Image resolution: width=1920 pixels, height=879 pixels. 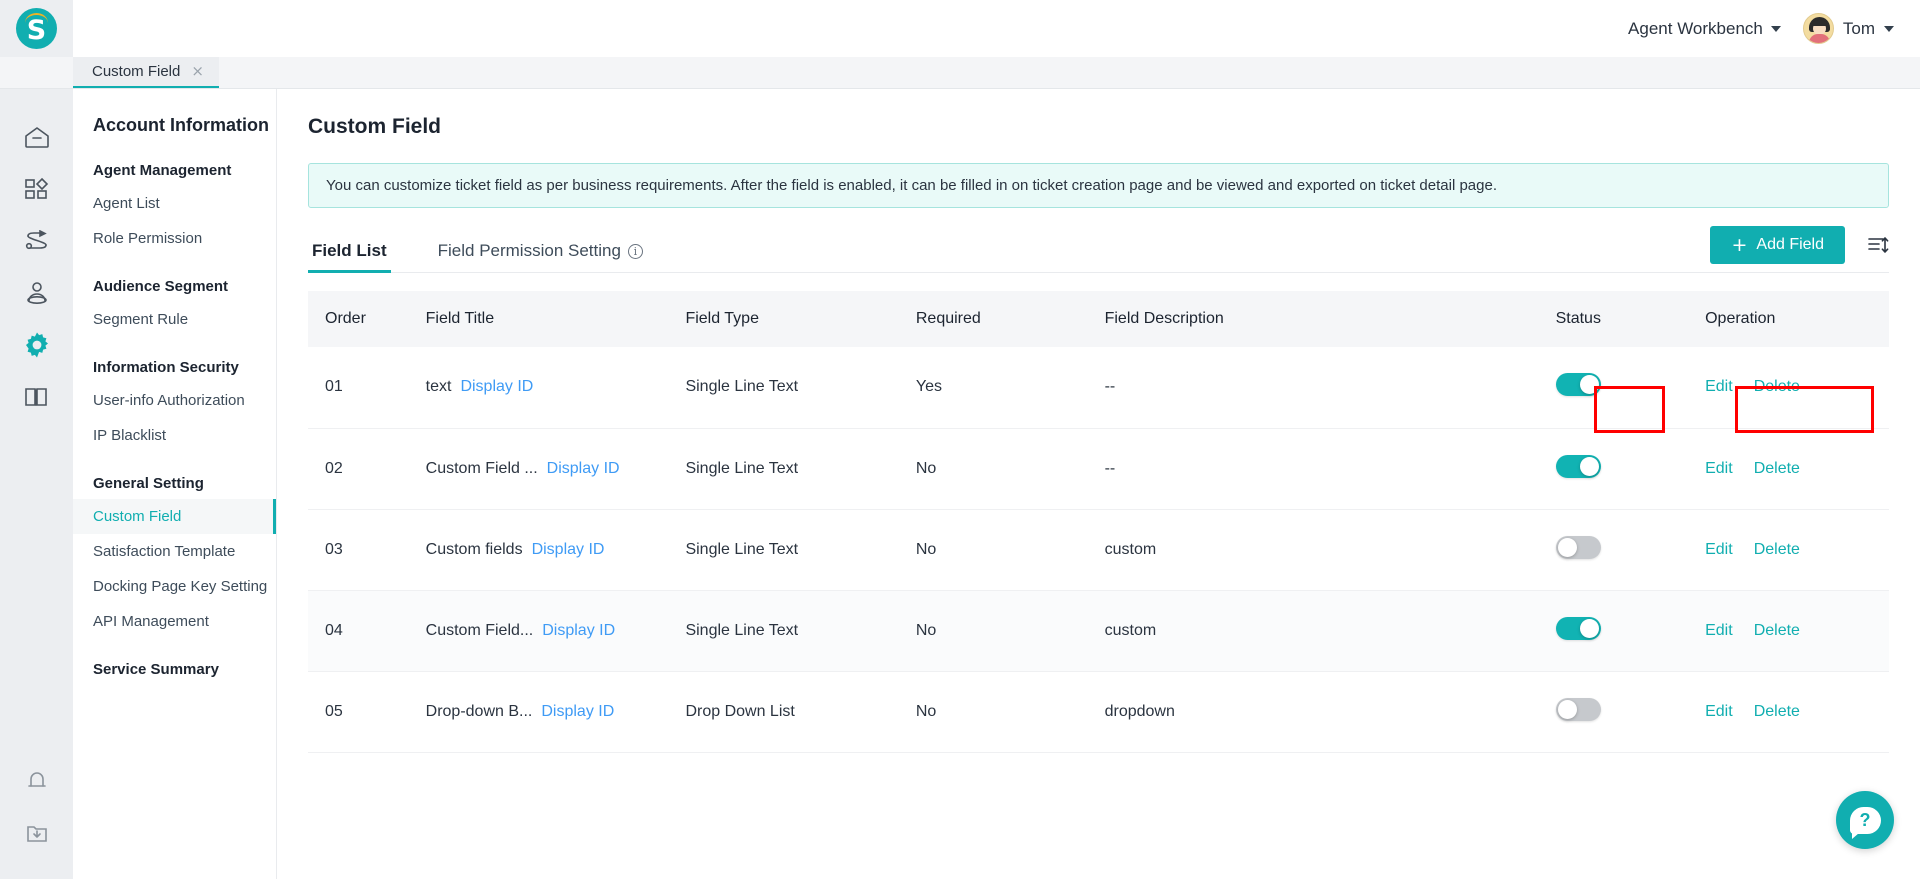 What do you see at coordinates (174, 586) in the screenshot?
I see `sidebar-item-docking-page-key-setting: Docking Page Key Setting` at bounding box center [174, 586].